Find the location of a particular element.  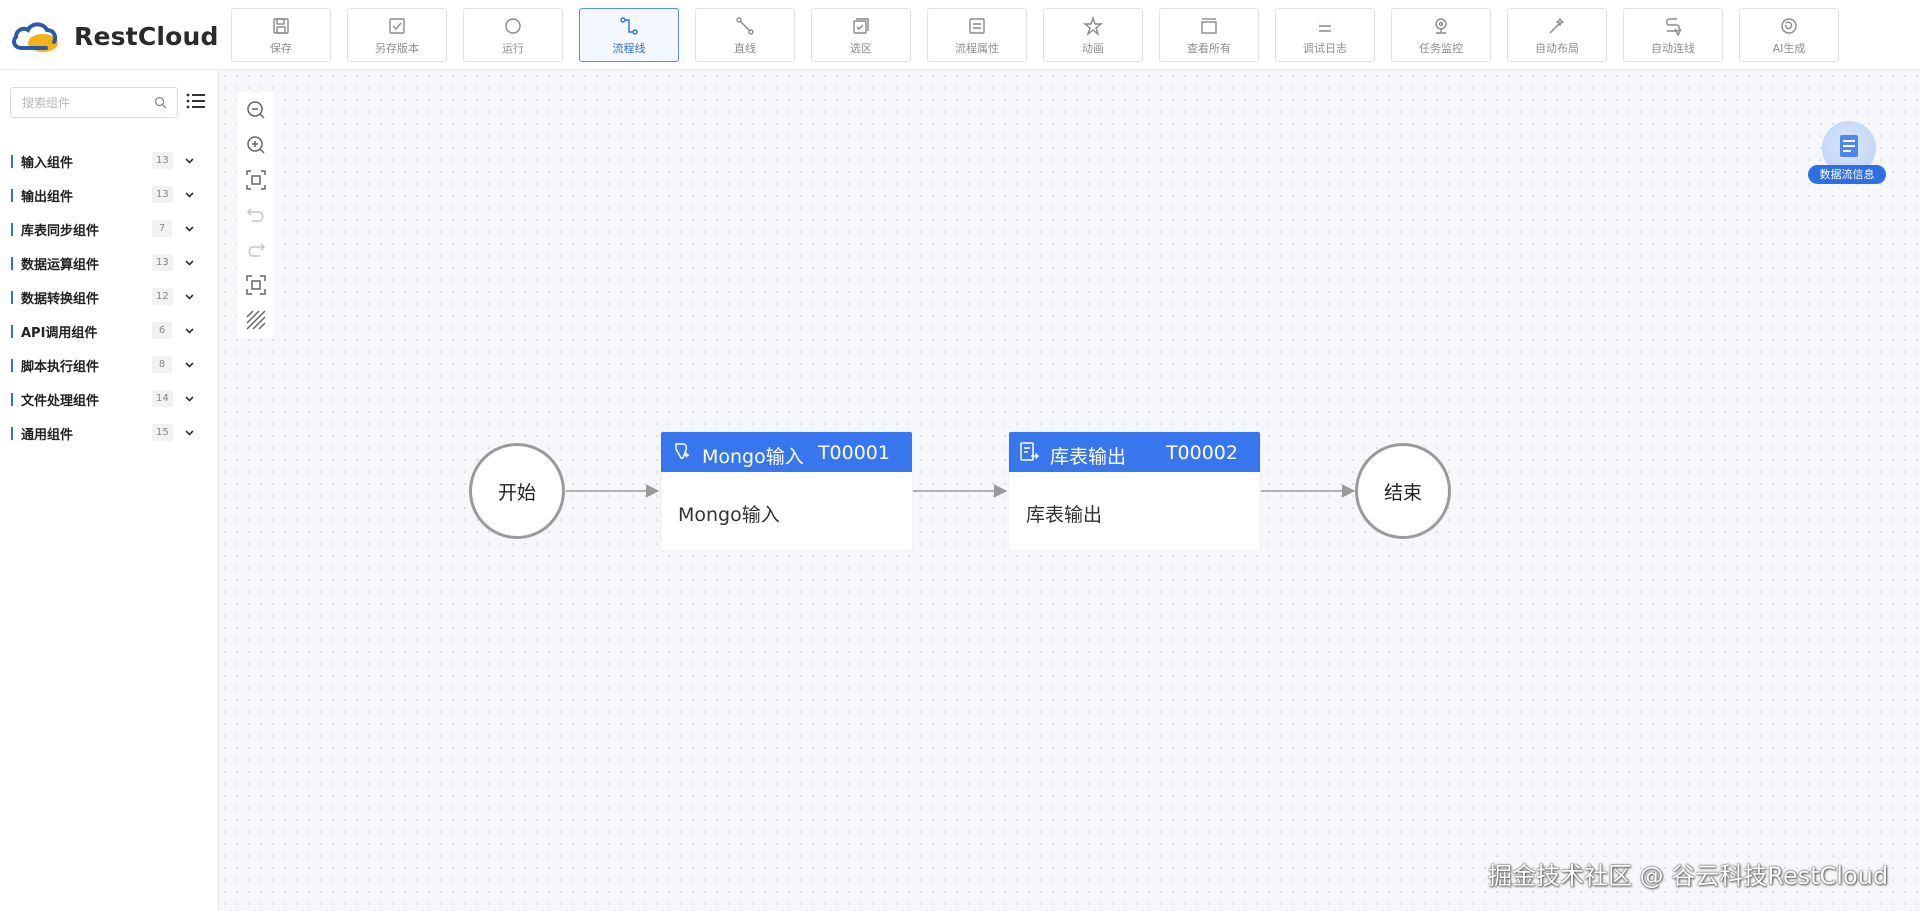

component-category: 输出组件 13 is located at coordinates (109, 195).